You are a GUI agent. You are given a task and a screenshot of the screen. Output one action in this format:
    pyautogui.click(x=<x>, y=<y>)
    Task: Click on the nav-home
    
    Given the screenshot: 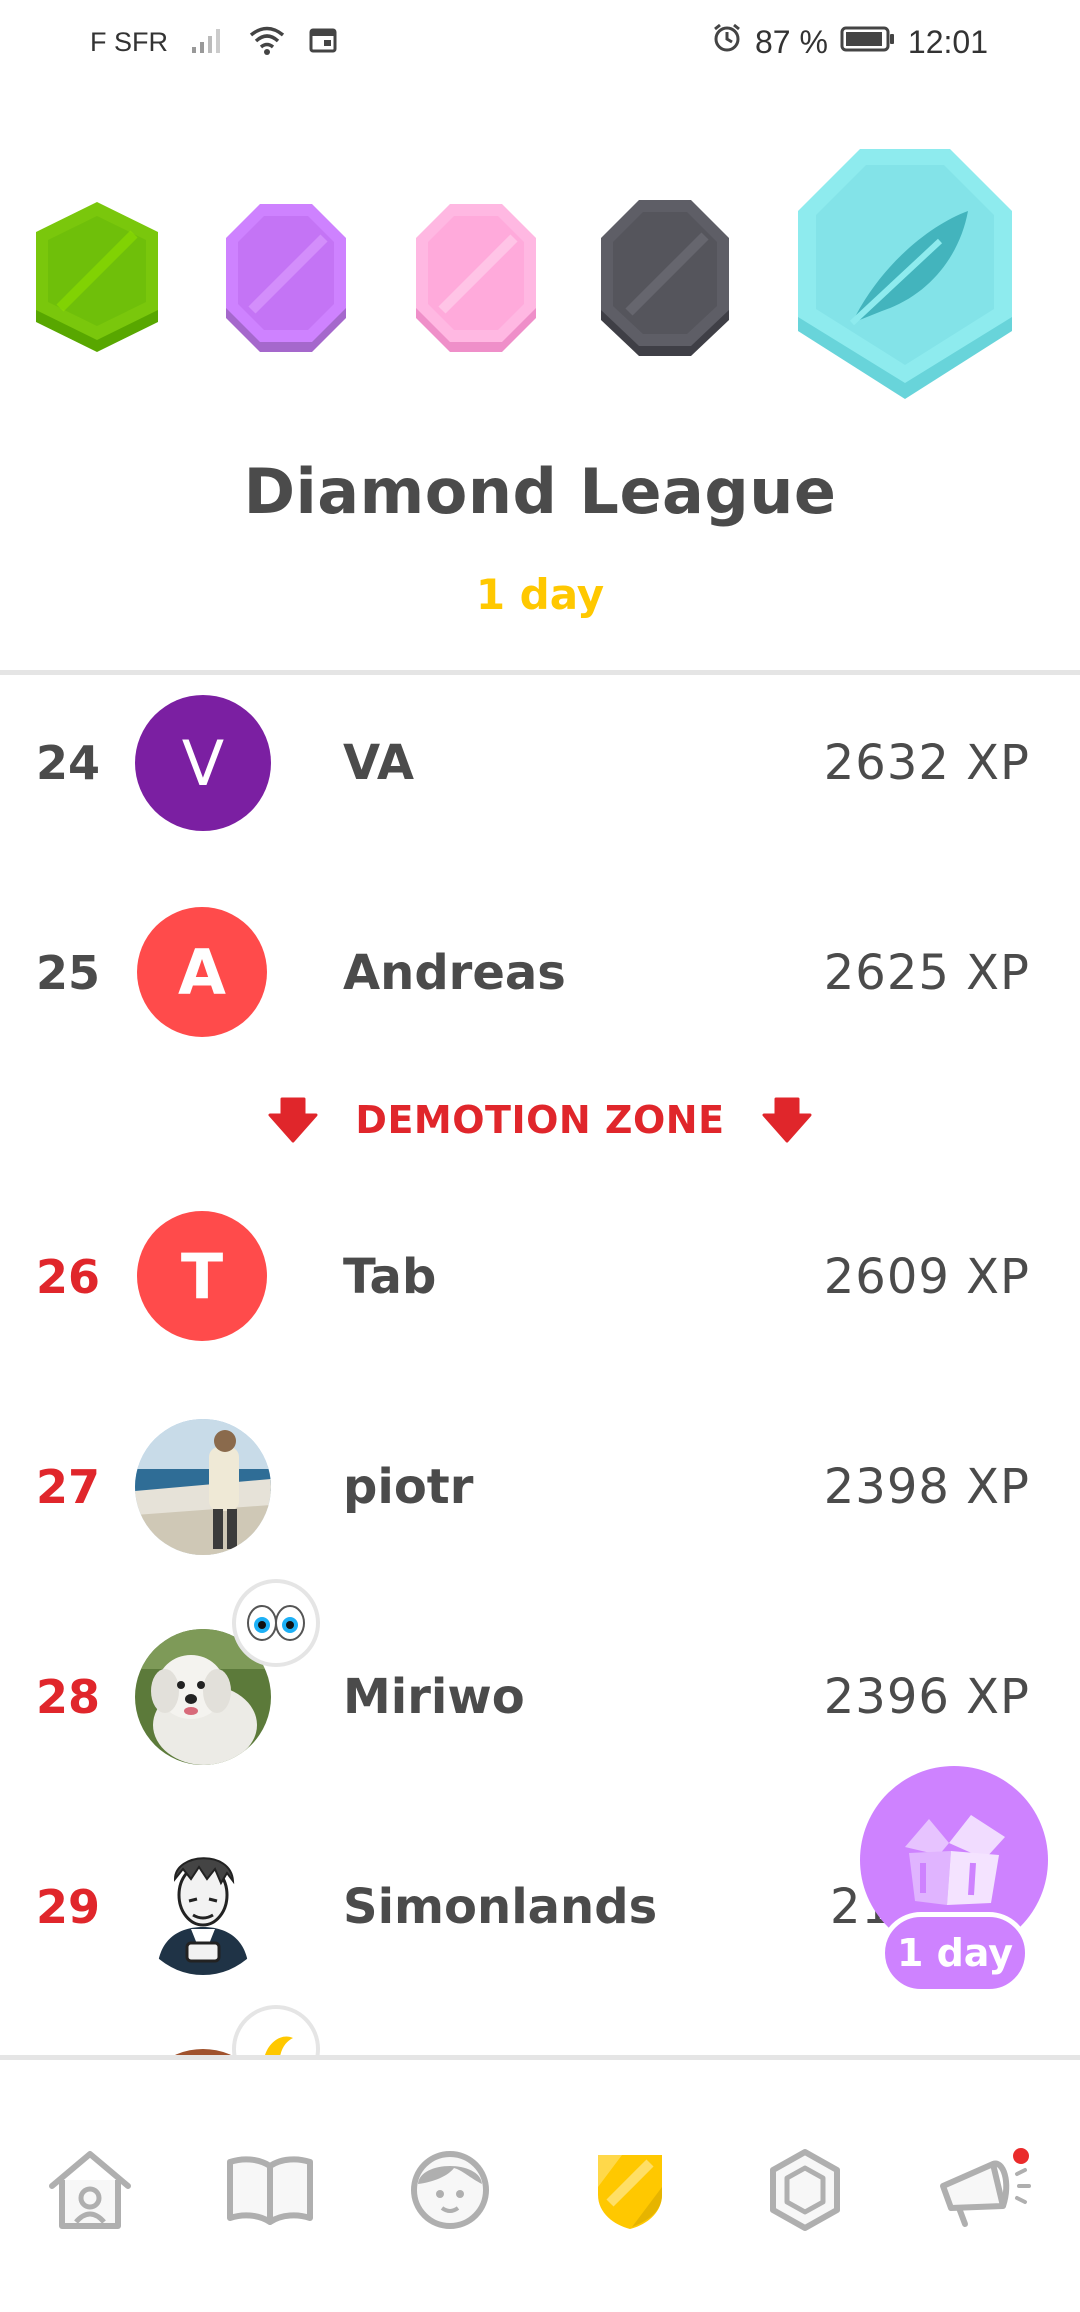 What is the action you would take?
    pyautogui.click(x=90, y=2192)
    